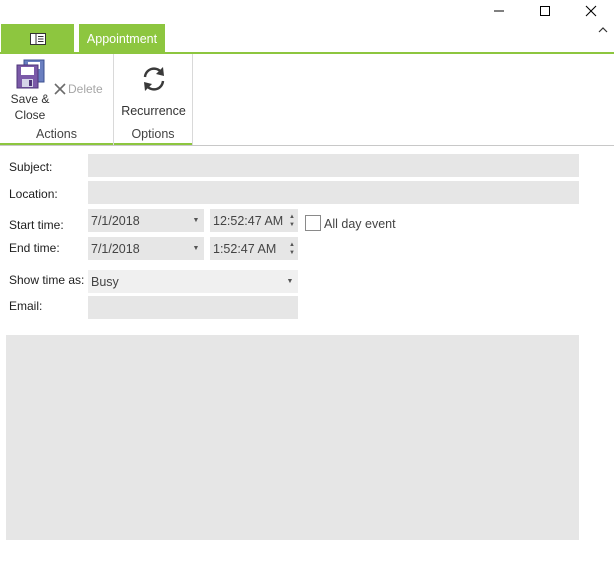  Describe the element at coordinates (30, 115) in the screenshot. I see `save-close-label-line2: Close` at that location.